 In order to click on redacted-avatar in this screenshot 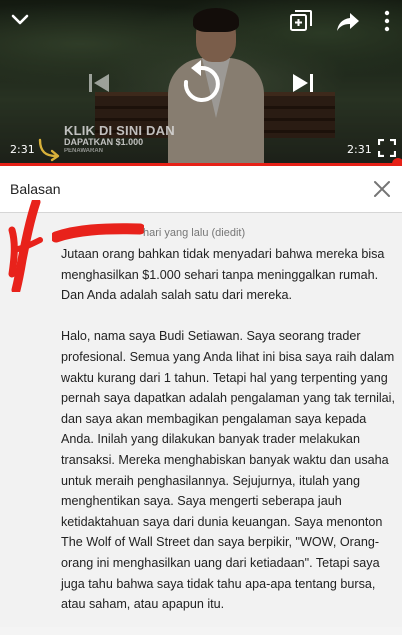, I will do `click(25, 246)`.